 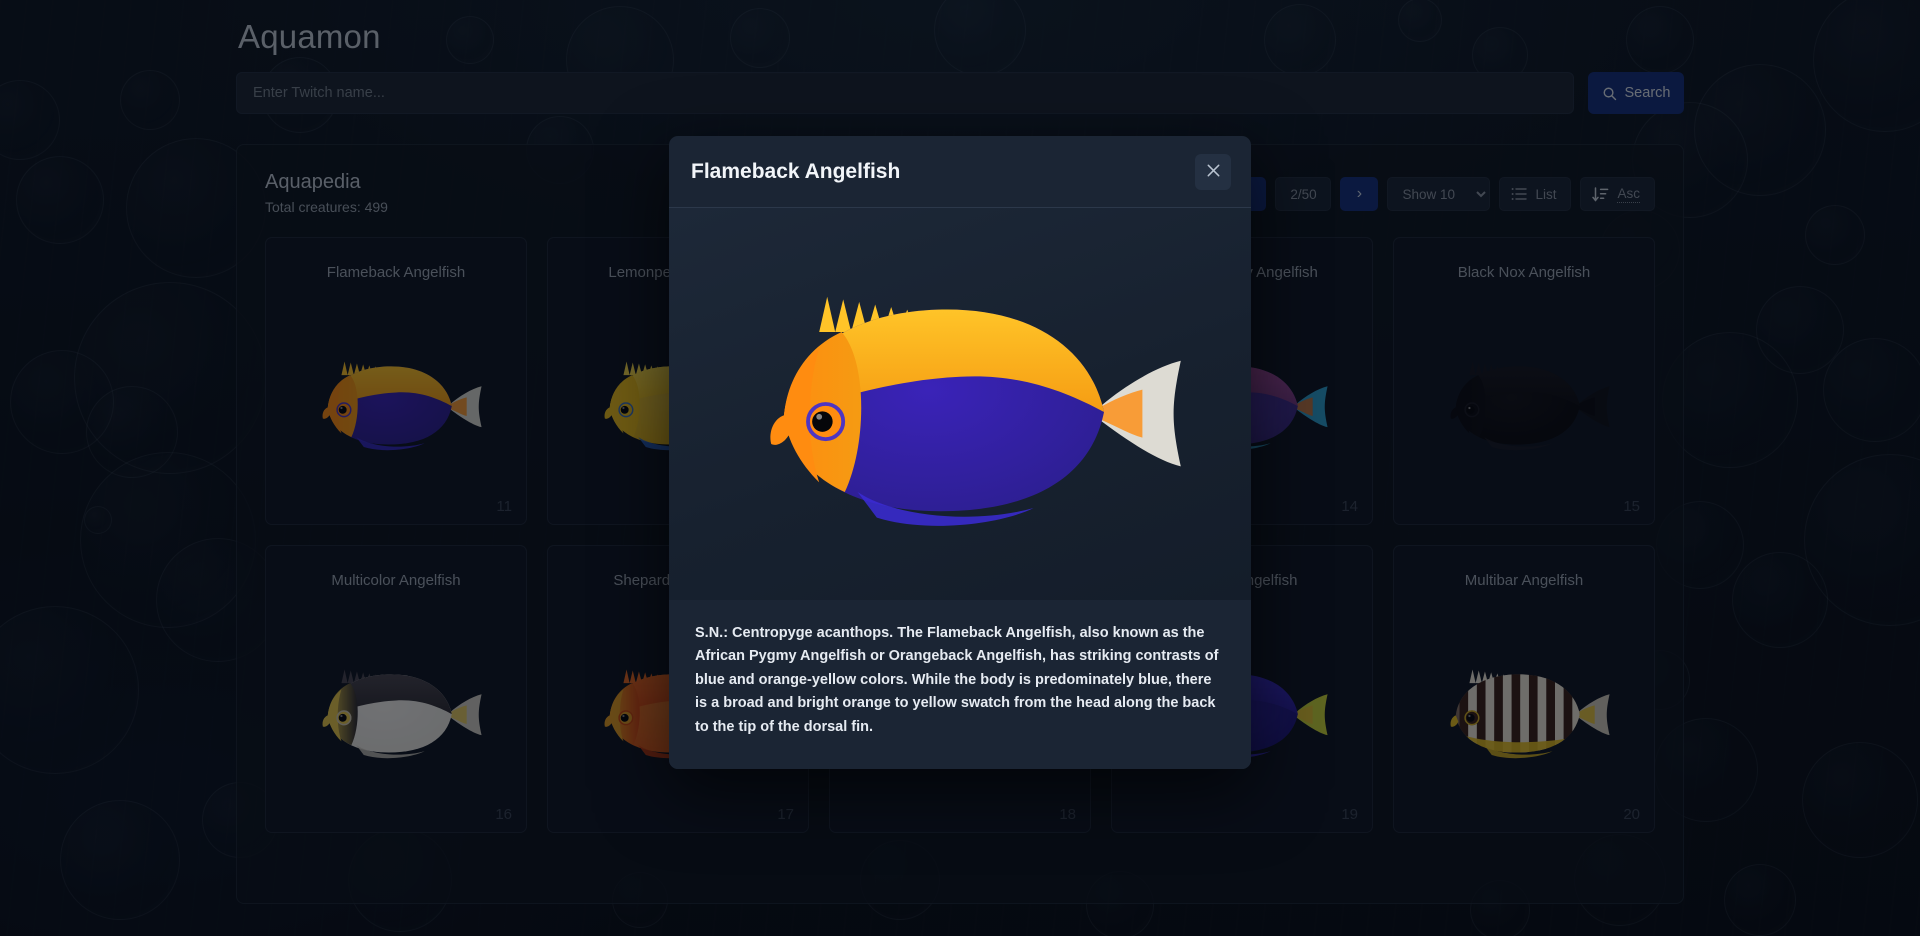 I want to click on close-icon, so click(x=1213, y=172).